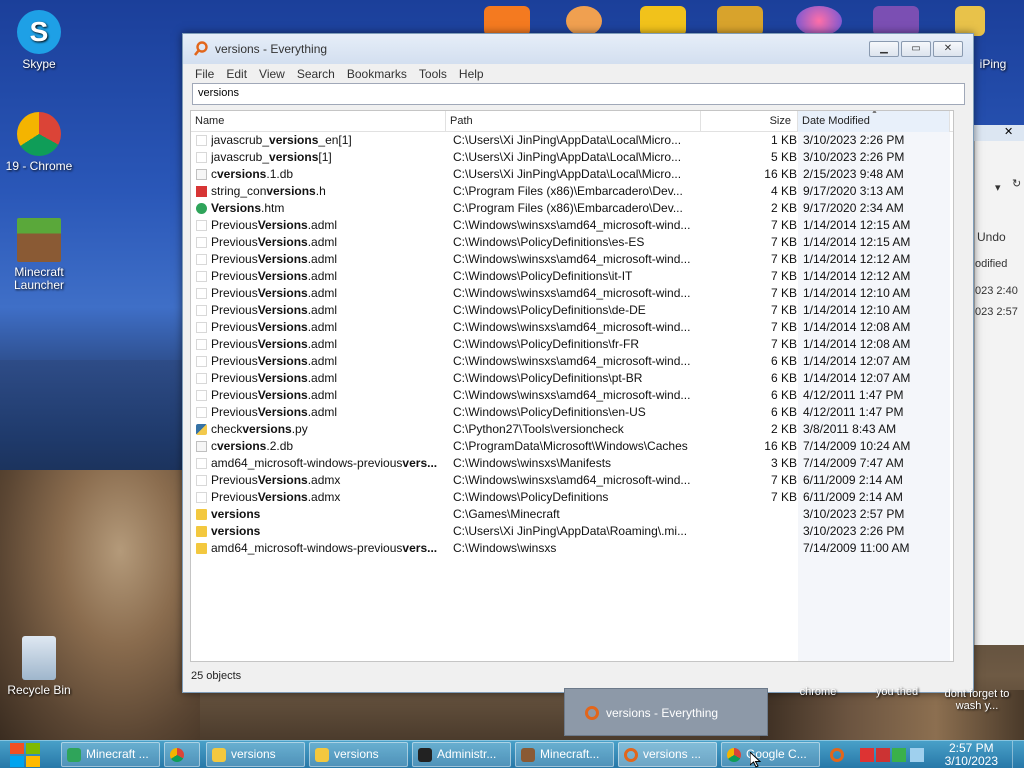 Image resolution: width=1024 pixels, height=768 pixels. Describe the element at coordinates (592, 713) in the screenshot. I see `everything-search-icon` at that location.